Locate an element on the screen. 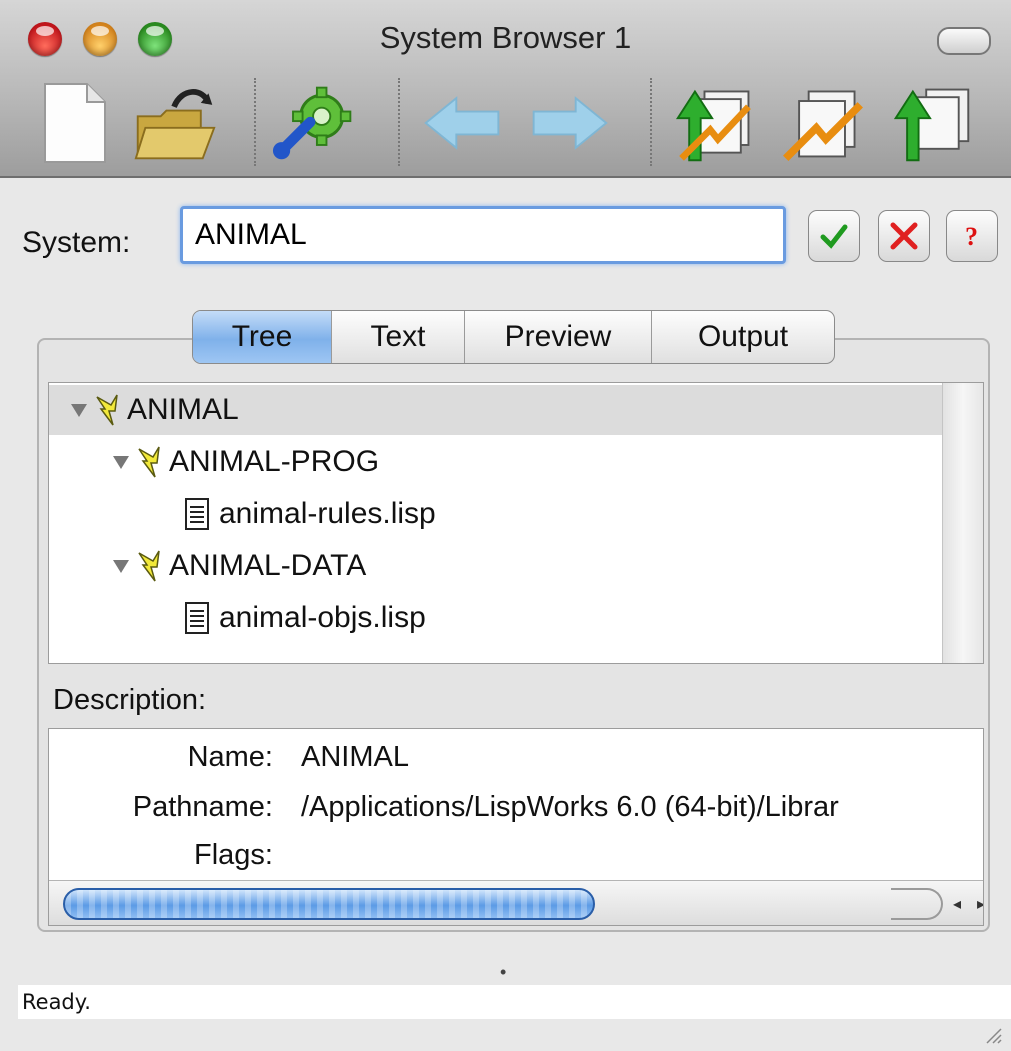  scrollbar-thumb is located at coordinates (329, 904).